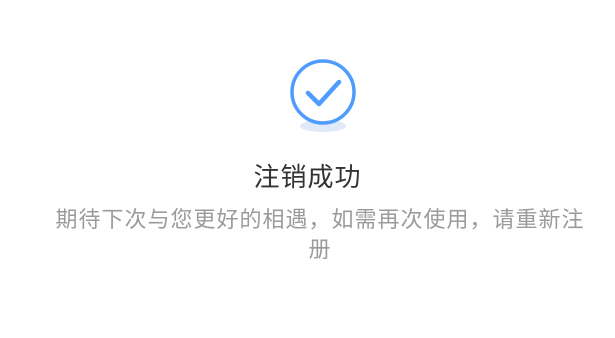  What do you see at coordinates (307, 178) in the screenshot?
I see `status-title: 注销成功` at bounding box center [307, 178].